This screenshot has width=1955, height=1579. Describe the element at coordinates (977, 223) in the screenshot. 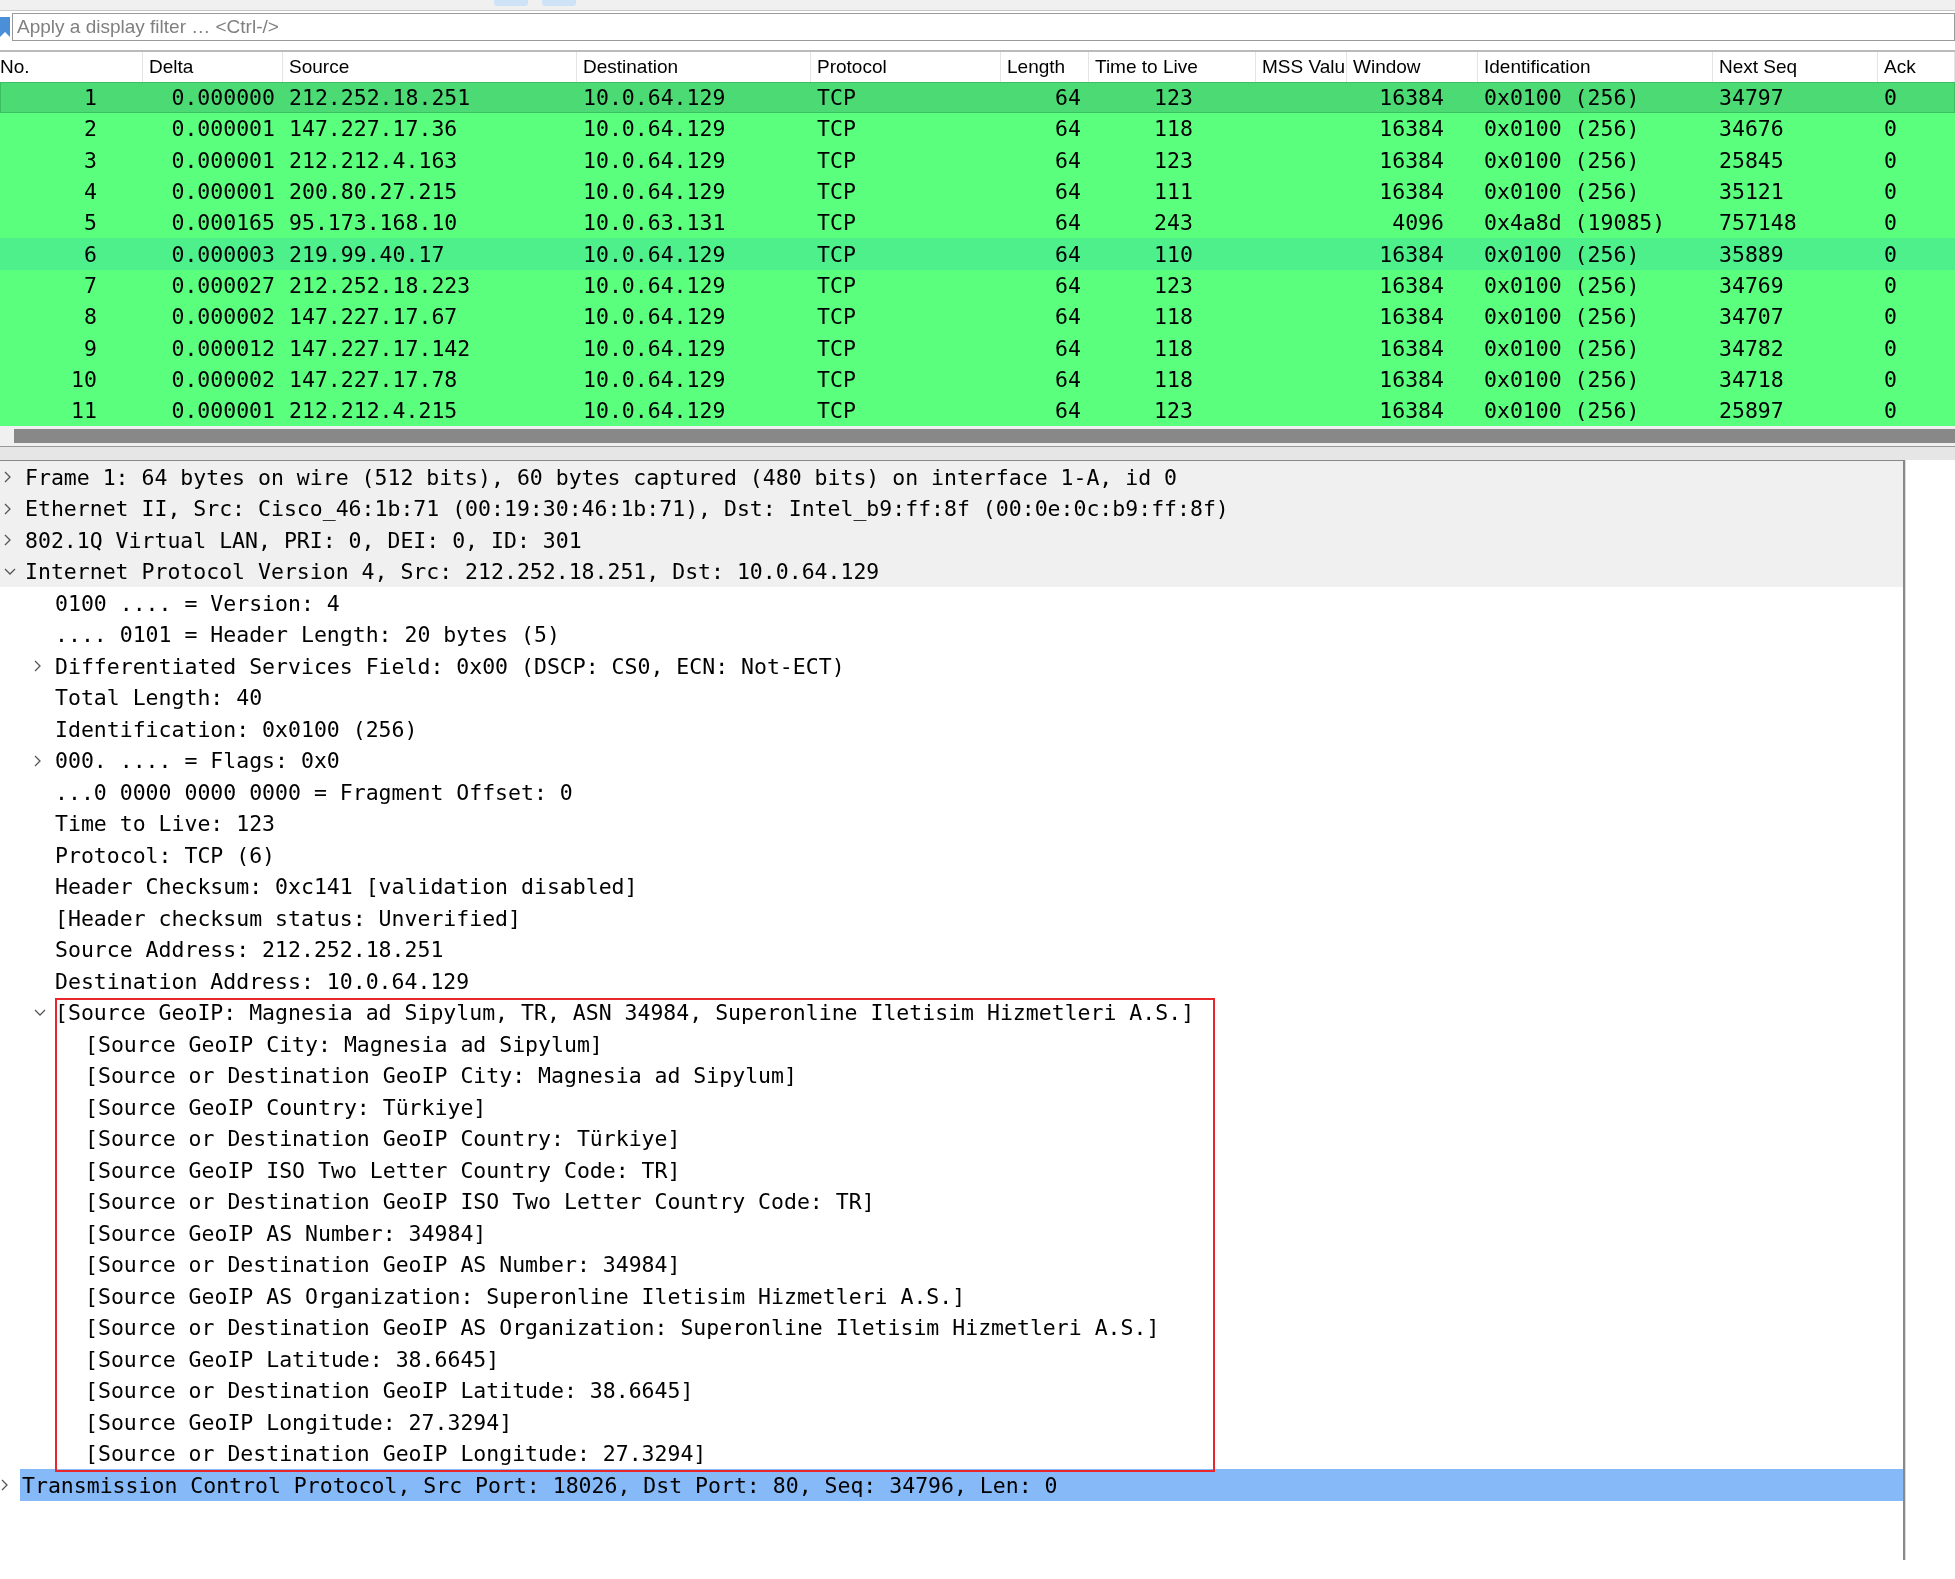

I see `packet-row: 5 0.000165 95.173.168.10 10.0.63.131 TCP 64 243 4096 0x4a8d (19085) 757148 0` at that location.